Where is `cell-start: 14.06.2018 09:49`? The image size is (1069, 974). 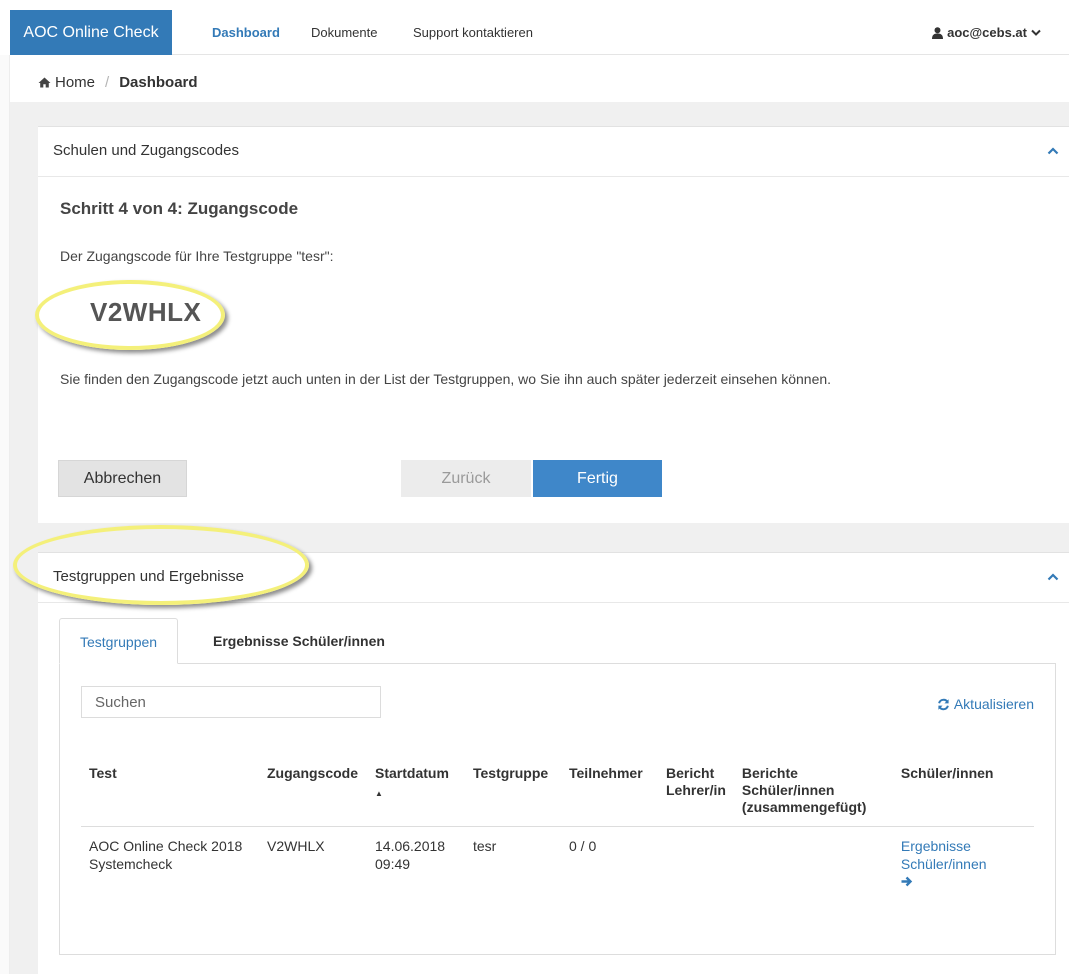
cell-start: 14.06.2018 09:49 is located at coordinates (416, 864).